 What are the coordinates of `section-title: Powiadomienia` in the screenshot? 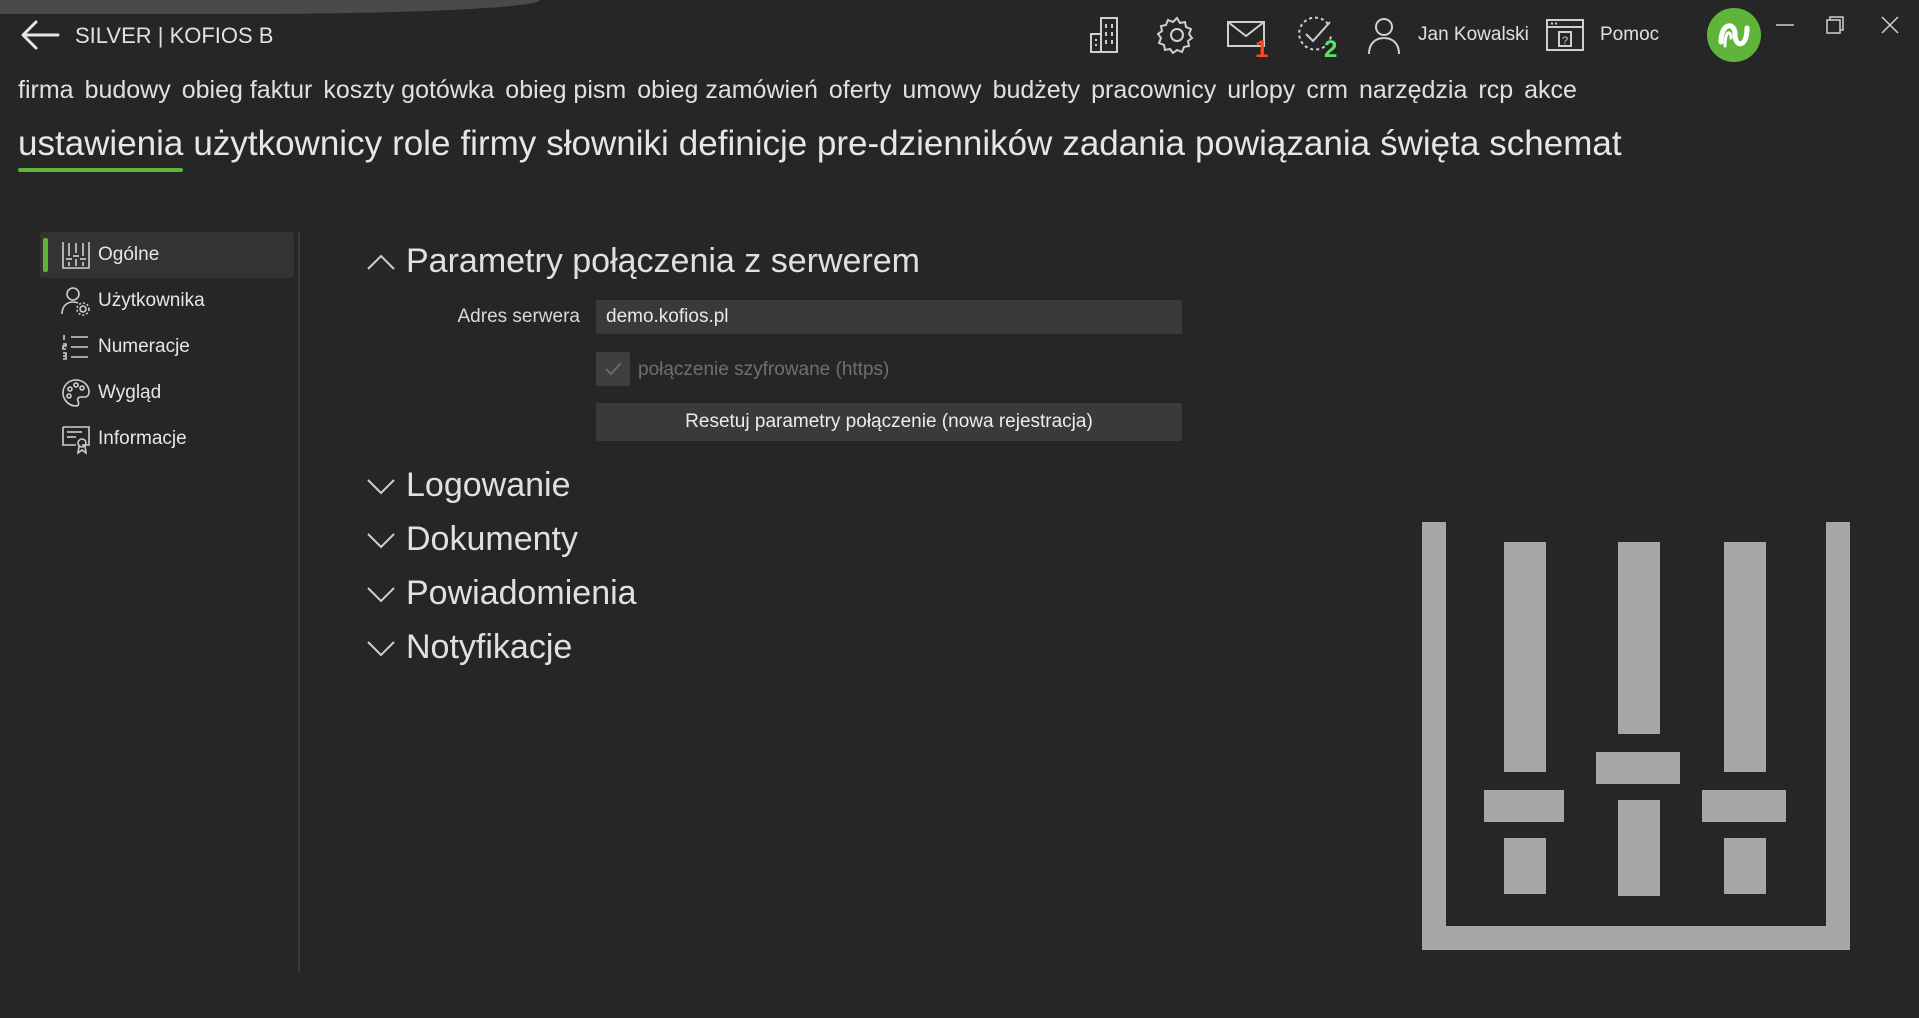 It's located at (521, 593).